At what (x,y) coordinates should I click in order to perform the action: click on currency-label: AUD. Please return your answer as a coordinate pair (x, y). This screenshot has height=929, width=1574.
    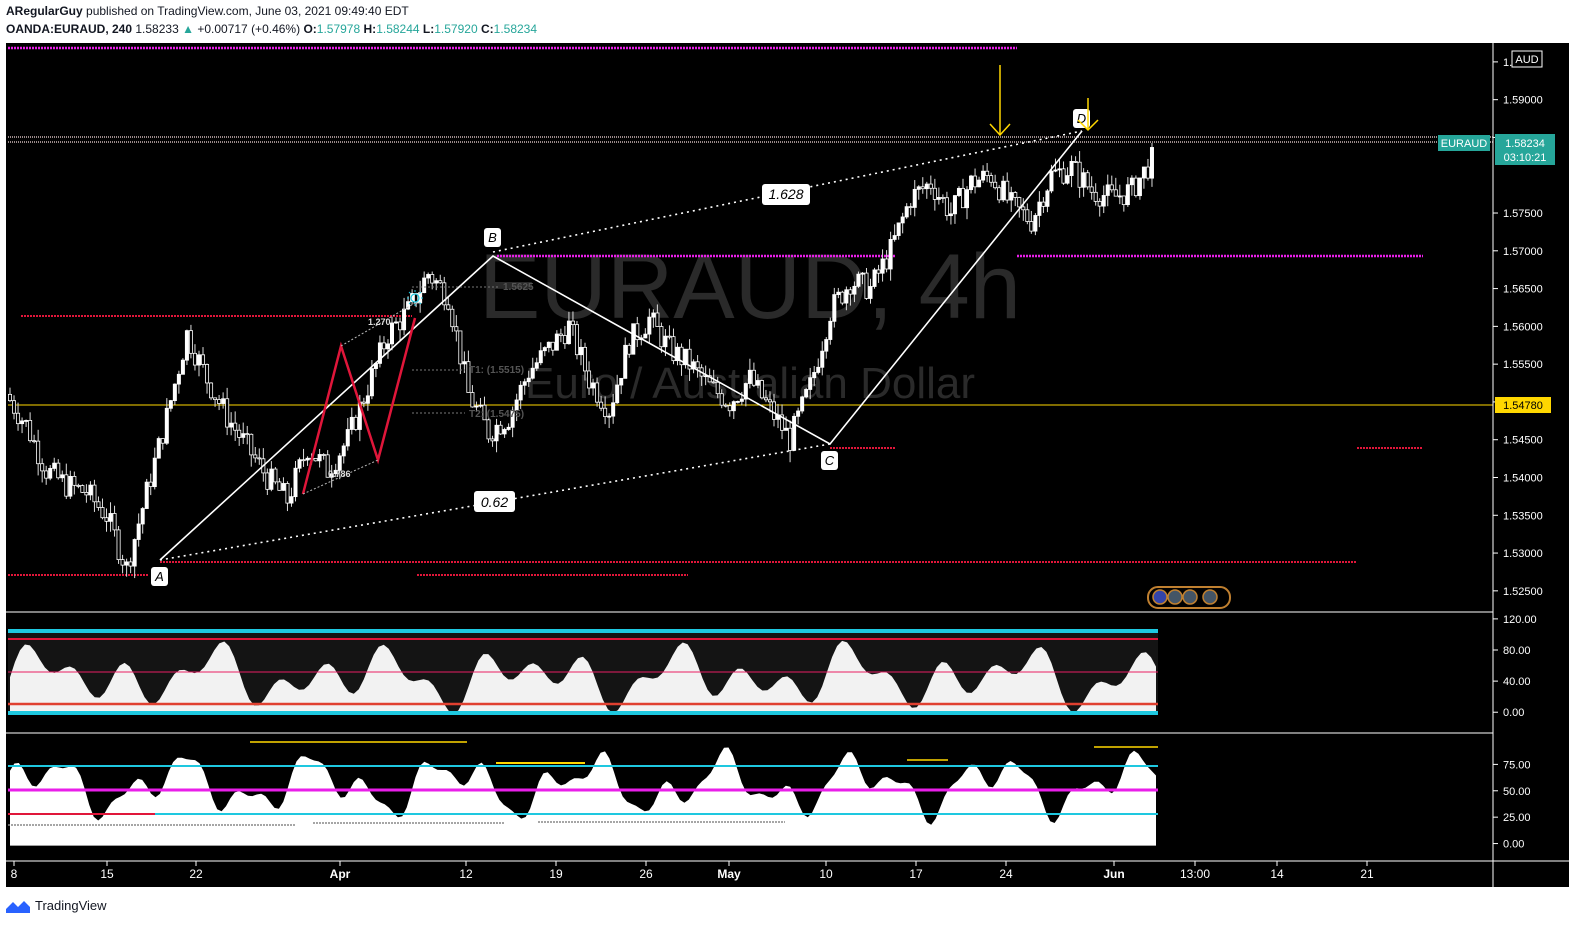
    Looking at the image, I should click on (1527, 59).